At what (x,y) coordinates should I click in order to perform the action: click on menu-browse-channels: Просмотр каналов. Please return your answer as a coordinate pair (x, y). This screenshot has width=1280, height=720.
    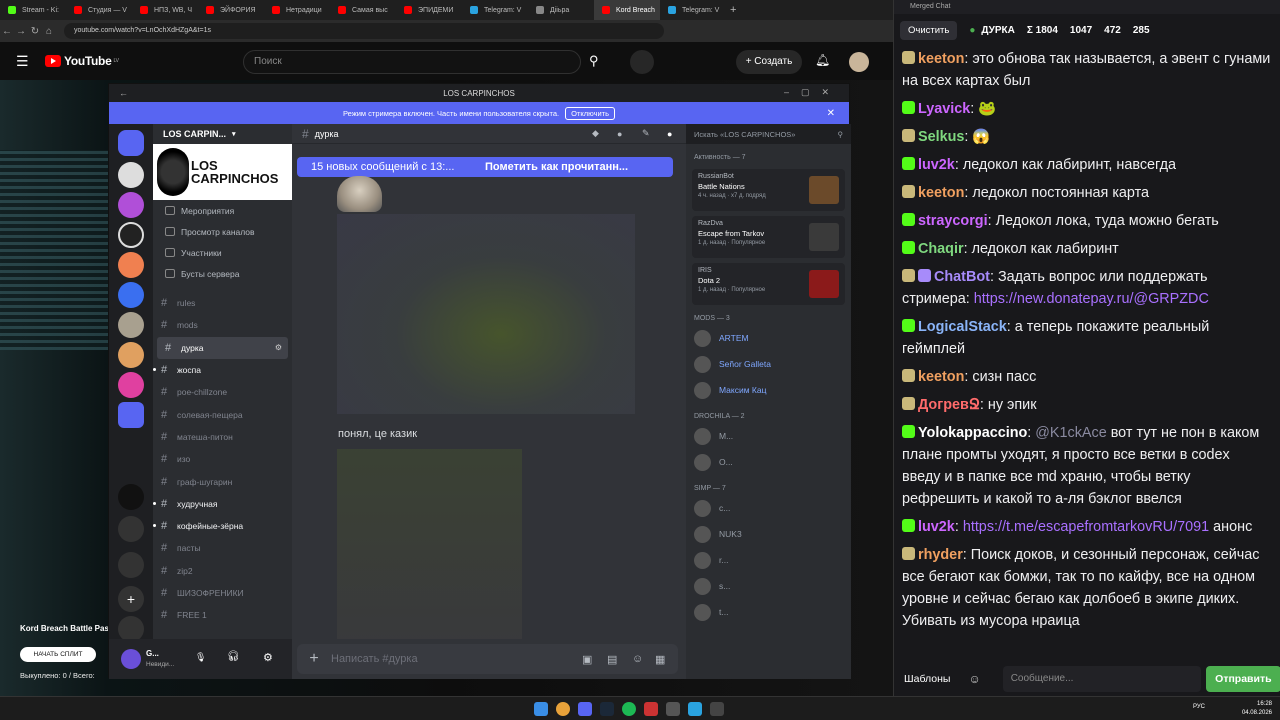
    Looking at the image, I should click on (222, 231).